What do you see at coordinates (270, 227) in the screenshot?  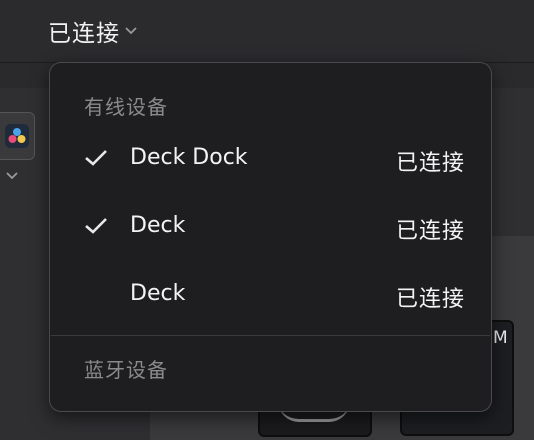 I see `device-row-deck: Deck 已连接` at bounding box center [270, 227].